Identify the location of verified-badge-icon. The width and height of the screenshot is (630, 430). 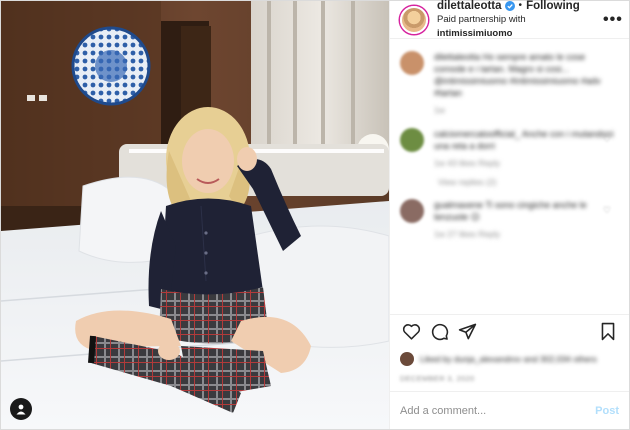
(509, 5).